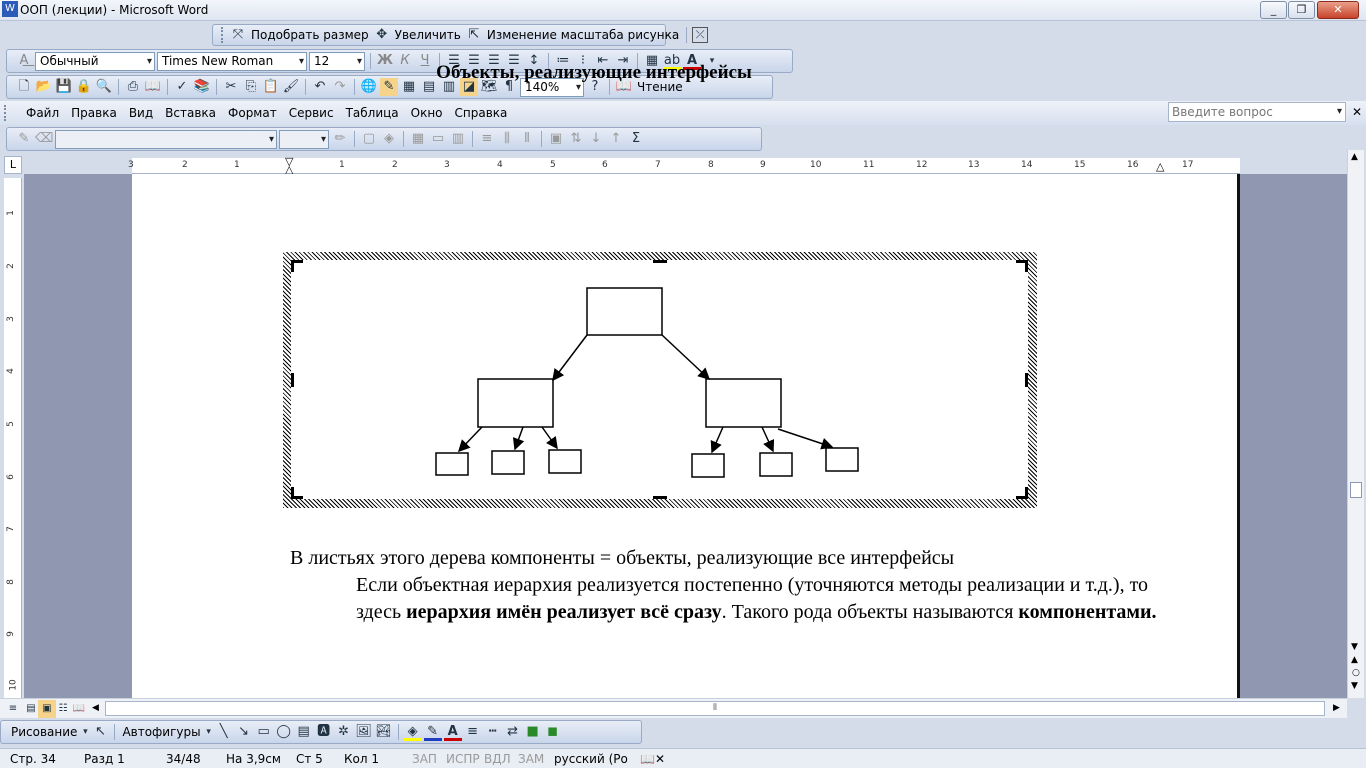  I want to click on line-style-icon: ≡, so click(473, 732).